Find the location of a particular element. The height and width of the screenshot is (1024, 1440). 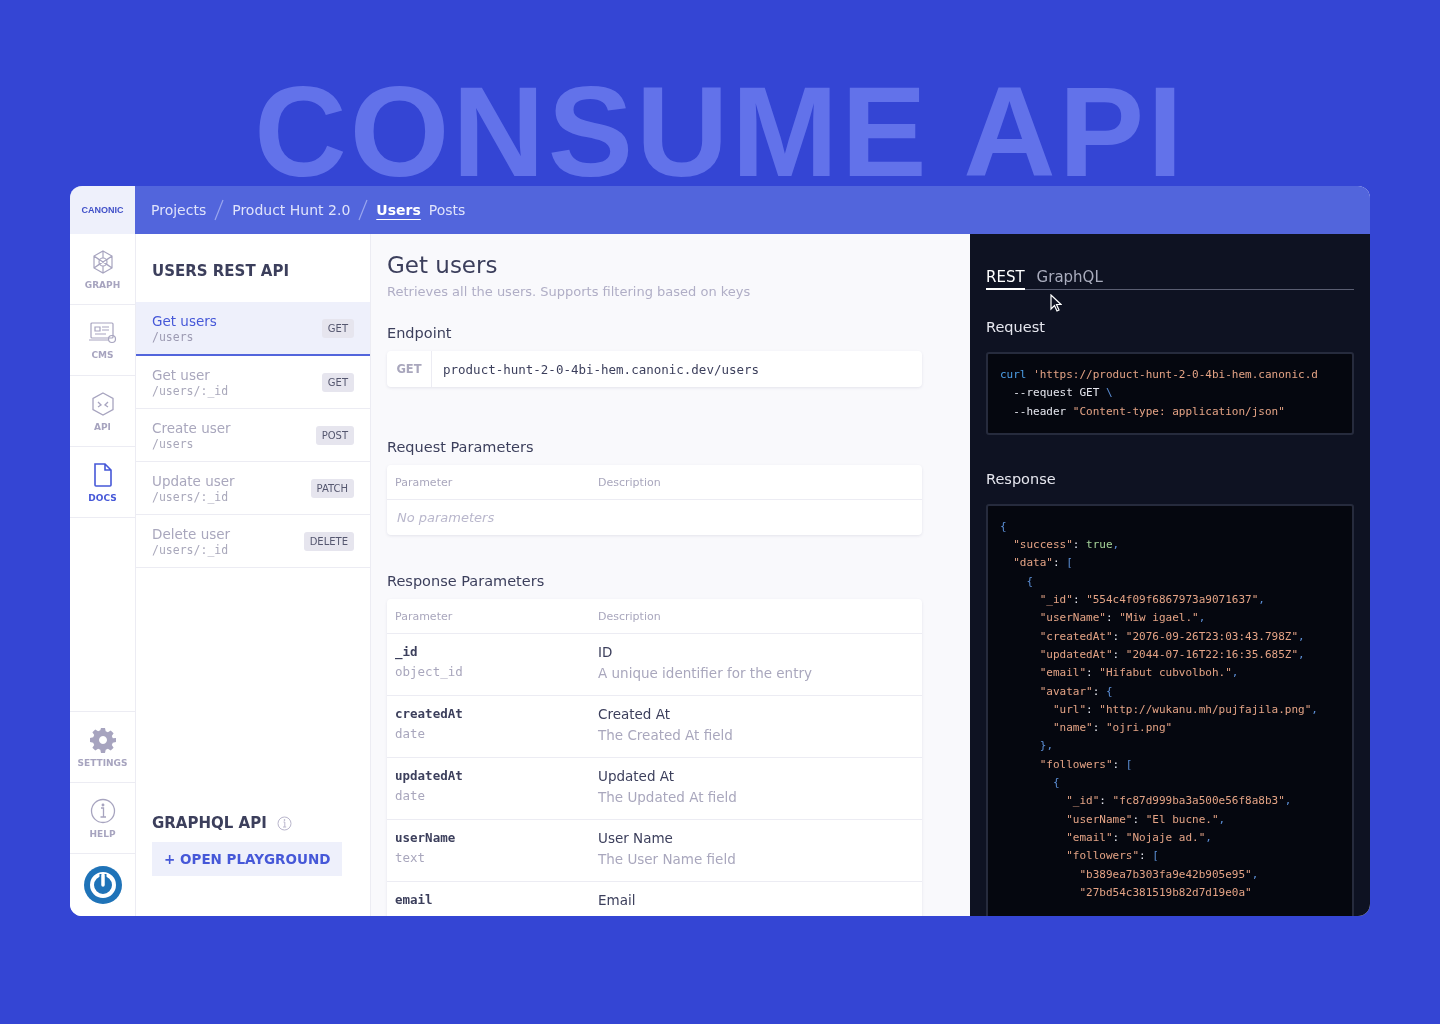

info-icon is located at coordinates (102, 810).